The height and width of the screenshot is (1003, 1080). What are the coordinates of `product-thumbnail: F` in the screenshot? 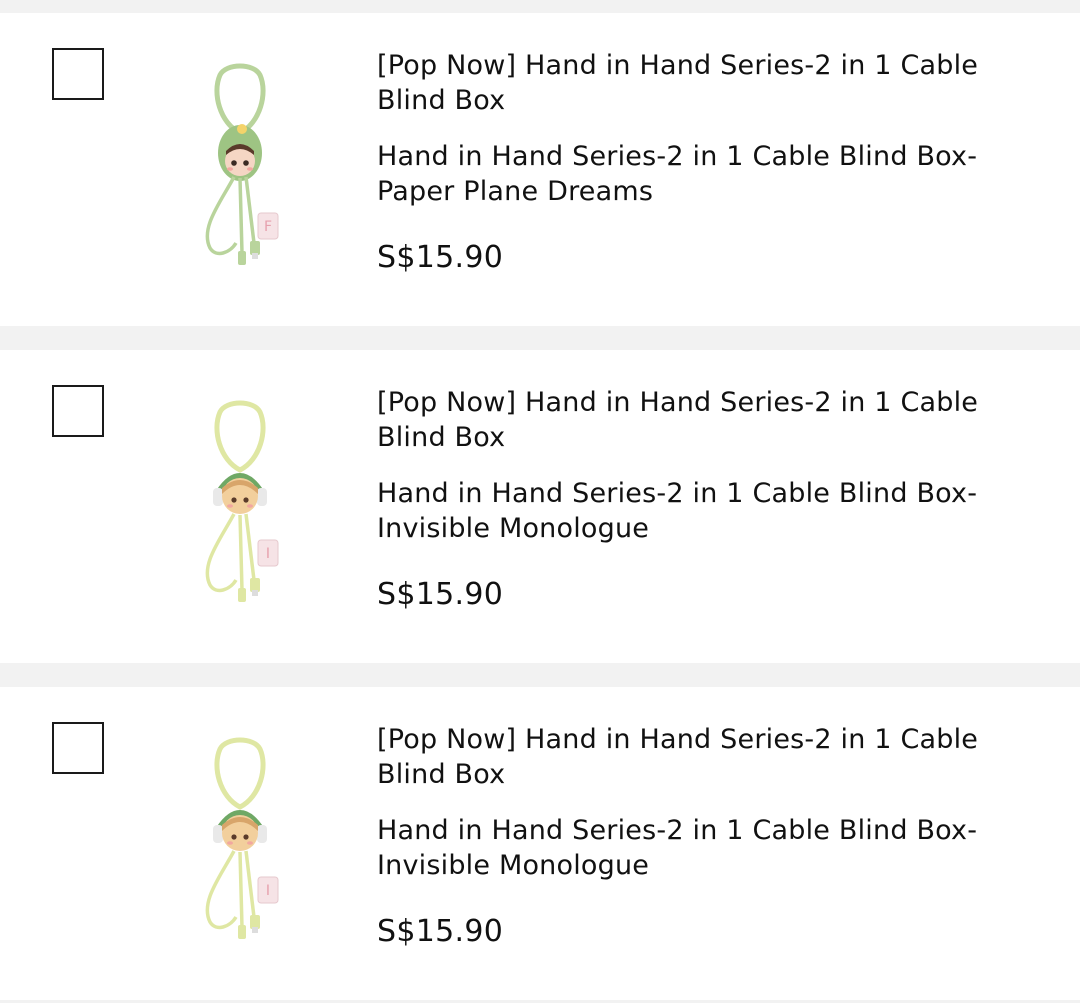 It's located at (240, 163).